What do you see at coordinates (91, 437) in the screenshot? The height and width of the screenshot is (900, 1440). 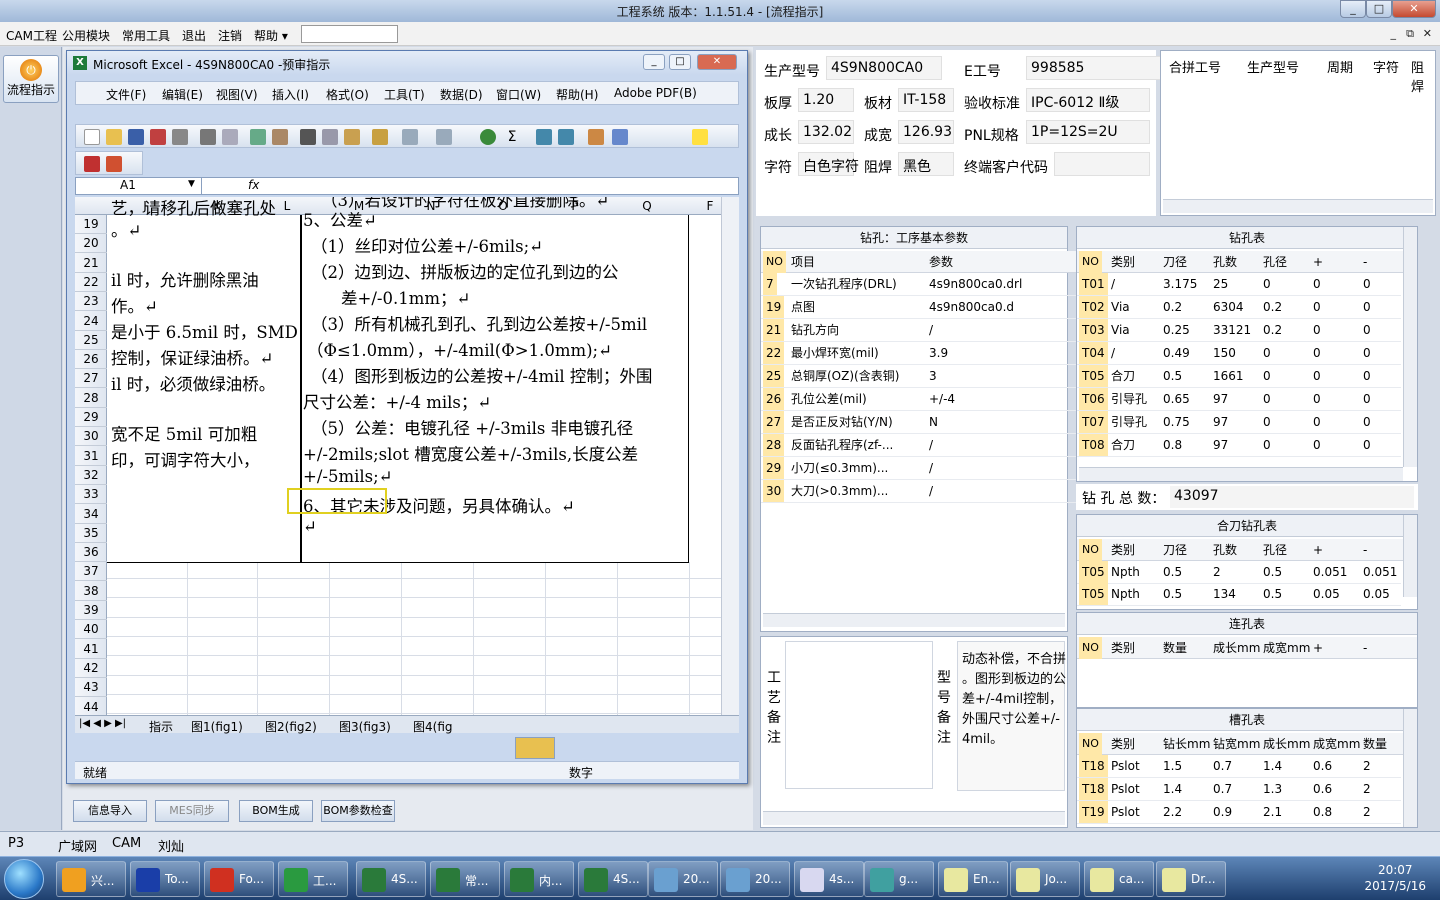 I see `row-header: 30` at bounding box center [91, 437].